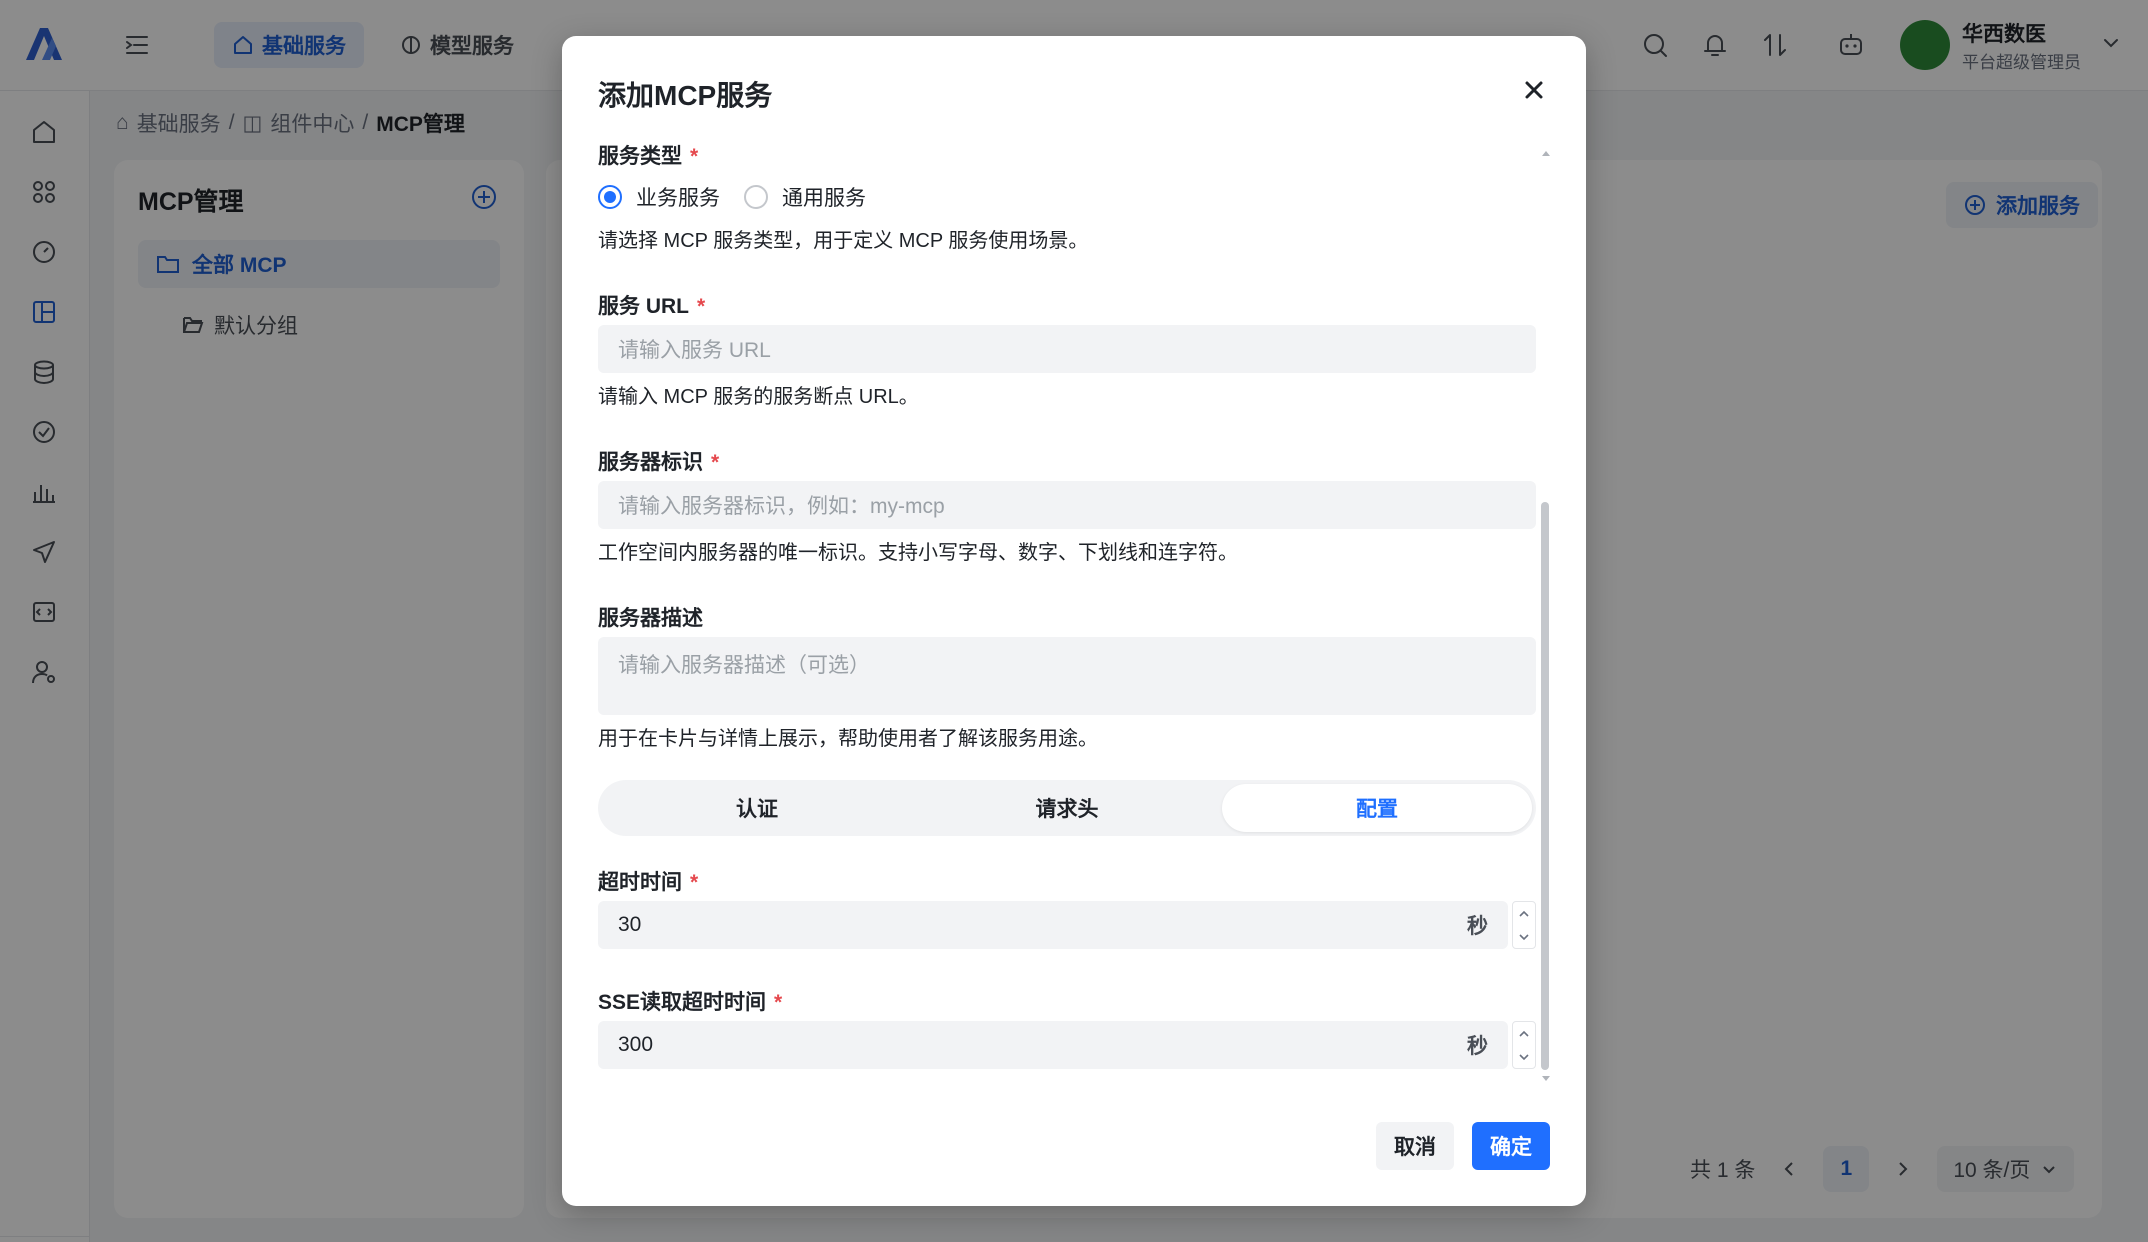  I want to click on timeout-label: 超时时间 *, so click(648, 881).